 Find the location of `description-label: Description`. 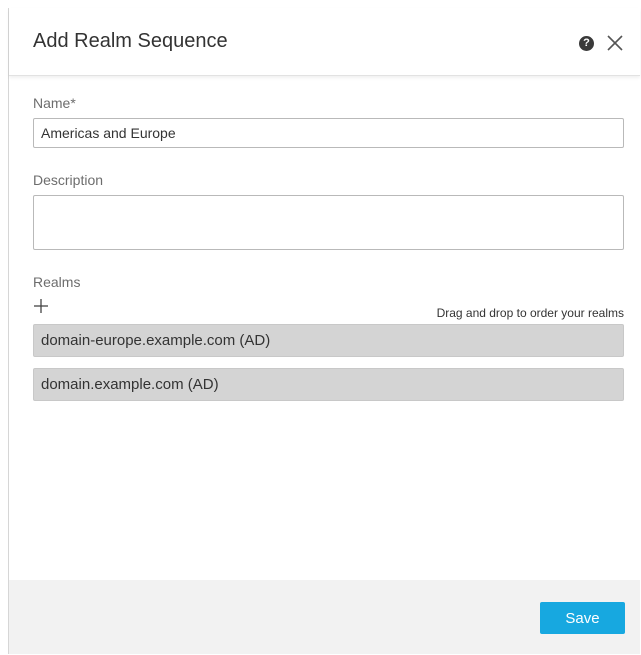

description-label: Description is located at coordinates (68, 180).